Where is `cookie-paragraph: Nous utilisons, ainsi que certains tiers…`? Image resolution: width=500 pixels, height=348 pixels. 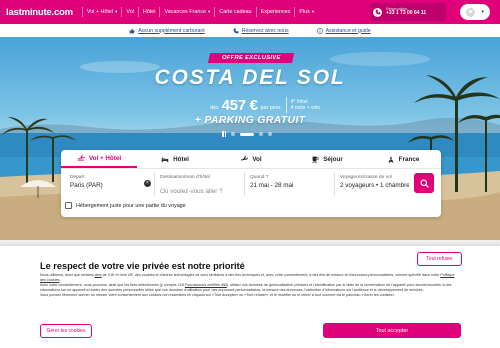
cookie-paragraph: Nous utilisons, ainsi que certains tiers… is located at coordinates (250, 278).